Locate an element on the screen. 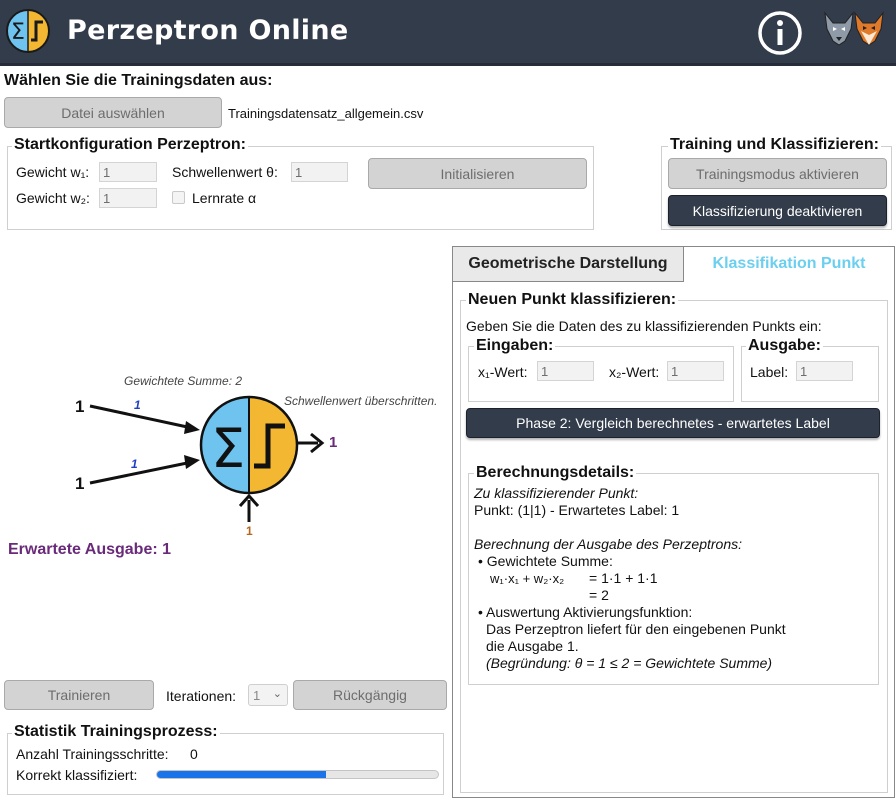 The height and width of the screenshot is (799, 896). weight1-value: 1 is located at coordinates (137, 405).